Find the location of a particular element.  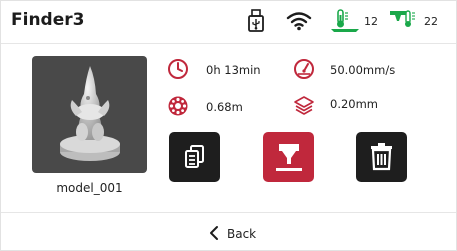

filament-length-value: 0.68m is located at coordinates (224, 107).